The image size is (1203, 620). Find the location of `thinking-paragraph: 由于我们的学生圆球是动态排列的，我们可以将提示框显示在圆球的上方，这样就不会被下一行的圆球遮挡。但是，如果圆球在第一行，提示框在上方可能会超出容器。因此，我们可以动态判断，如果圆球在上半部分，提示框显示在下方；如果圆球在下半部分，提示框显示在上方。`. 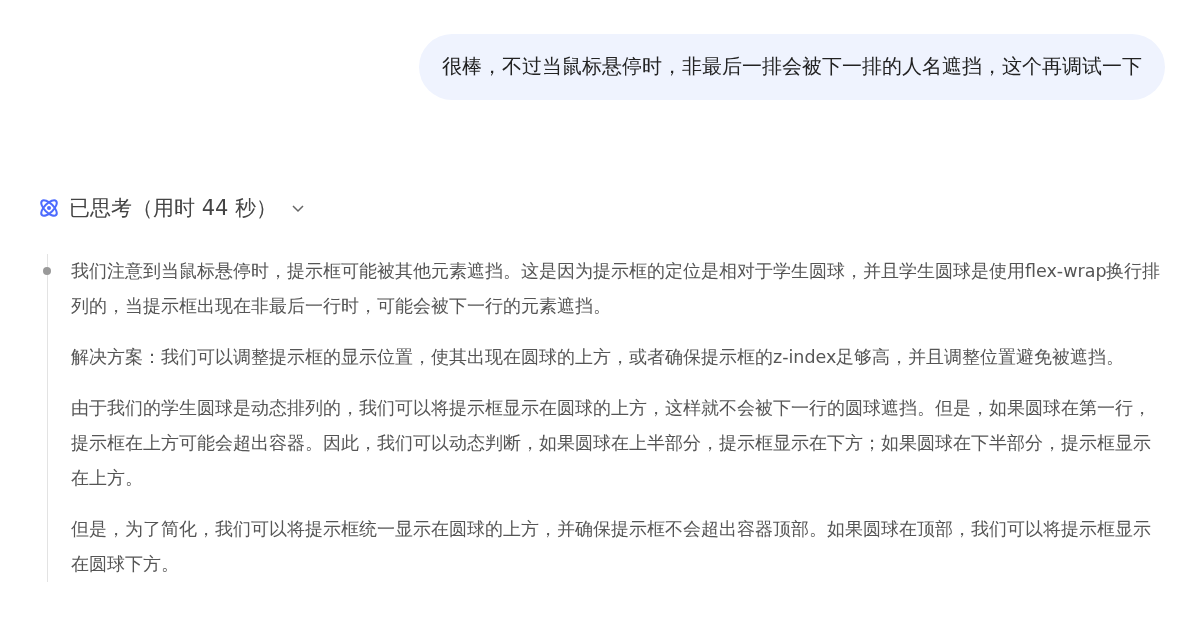

thinking-paragraph: 由于我们的学生圆球是动态排列的，我们可以将提示框显示在圆球的上方，这样就不会被下一行的圆球遮挡。但是，如果圆球在第一行，提示框在上方可能会超出容器。因此，我们可以动态判断，如果圆球在上半部分，提示框显示在下方；如果圆球在下半部分，提示框显示在上方。 is located at coordinates (611, 443).